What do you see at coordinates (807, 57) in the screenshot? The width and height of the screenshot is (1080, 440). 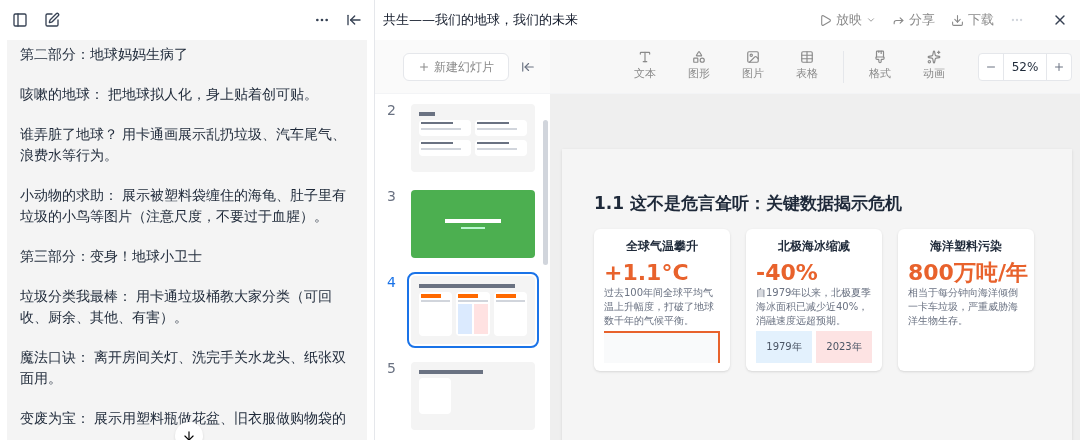 I see `table-icon` at bounding box center [807, 57].